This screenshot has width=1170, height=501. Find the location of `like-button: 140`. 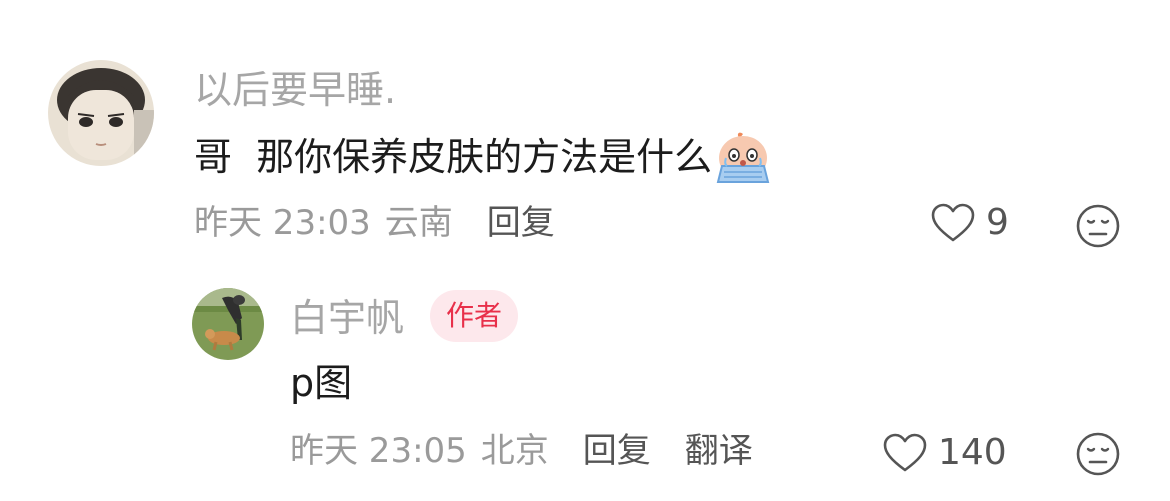

like-button: 140 is located at coordinates (944, 453).